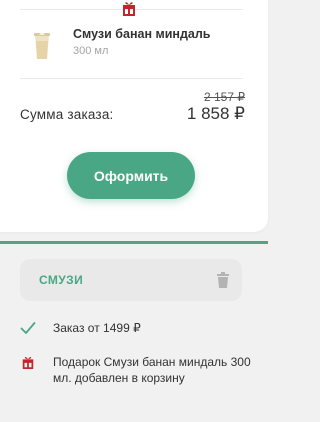  I want to click on promo-code-label: СМУЗИ, so click(61, 280).